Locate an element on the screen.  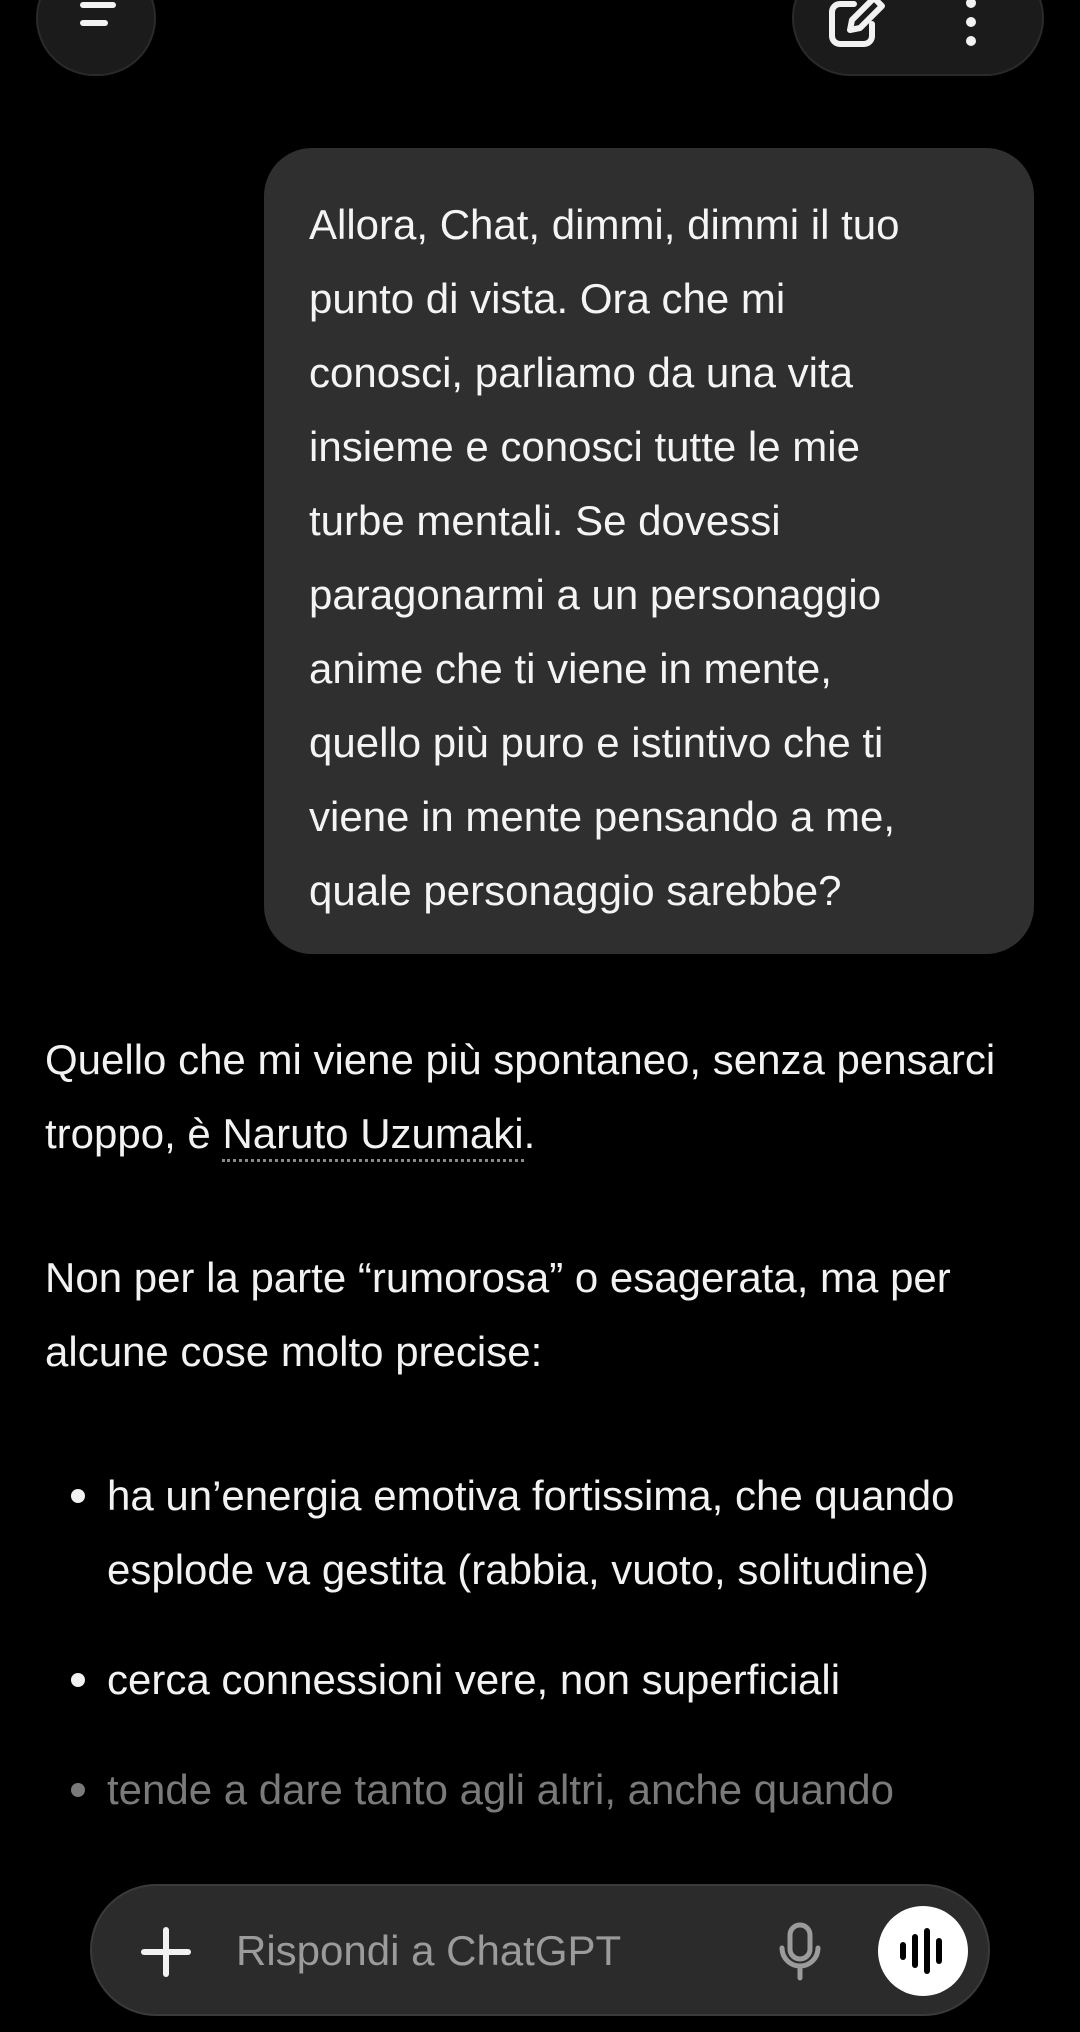
list-item: cerca connessioni vere, non superficiali is located at coordinates (540, 1680).